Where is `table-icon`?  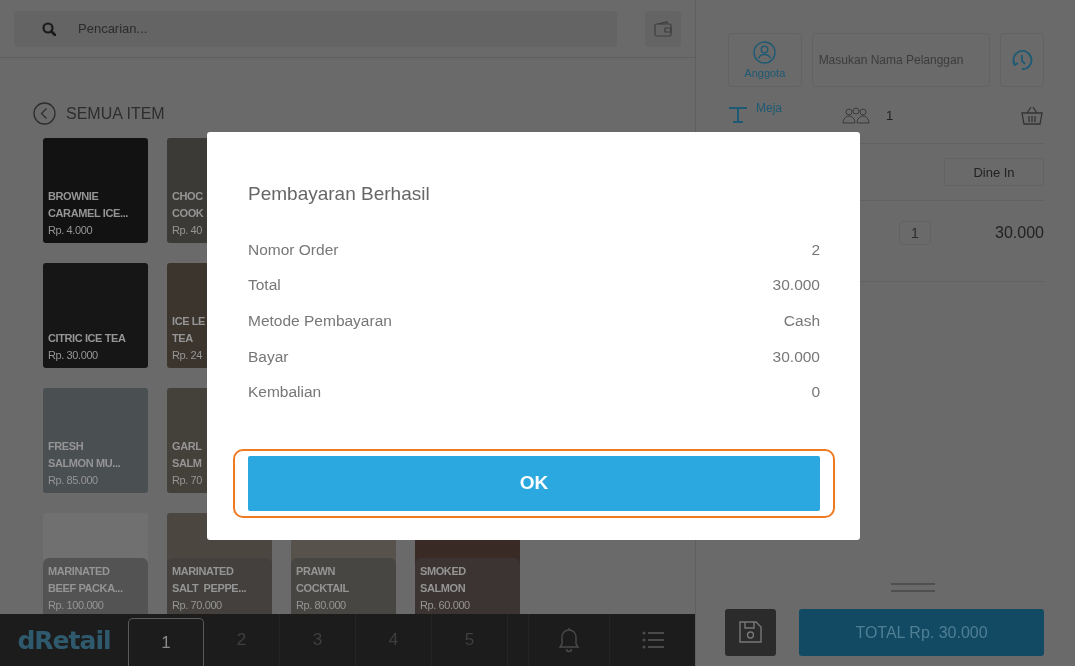
table-icon is located at coordinates (738, 115).